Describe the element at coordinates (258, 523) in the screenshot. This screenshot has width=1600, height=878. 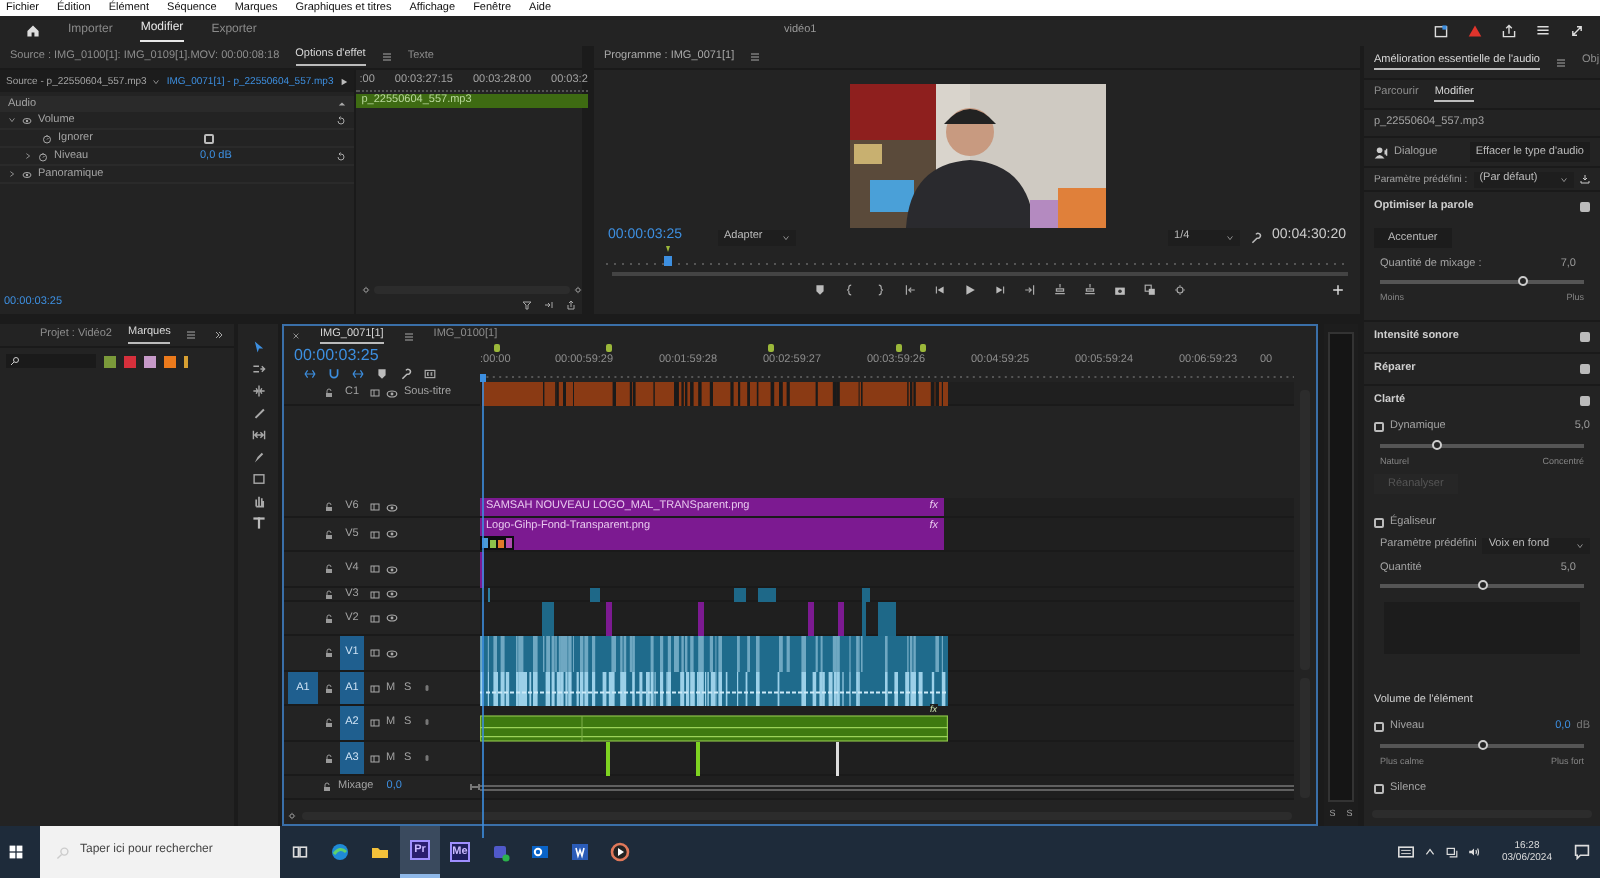
I see `type-tool-icon` at that location.